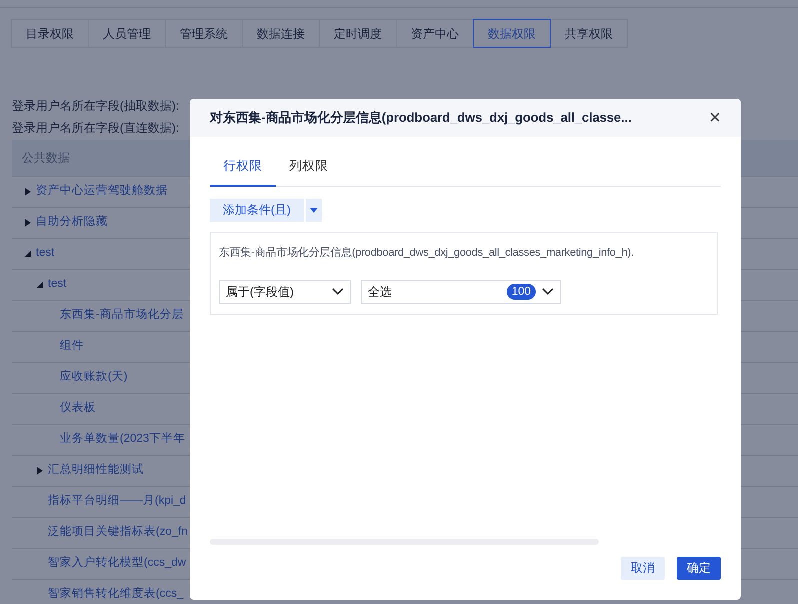  I want to click on tree-item: 泛能项目关键指标表(zo_fn, so click(118, 533).